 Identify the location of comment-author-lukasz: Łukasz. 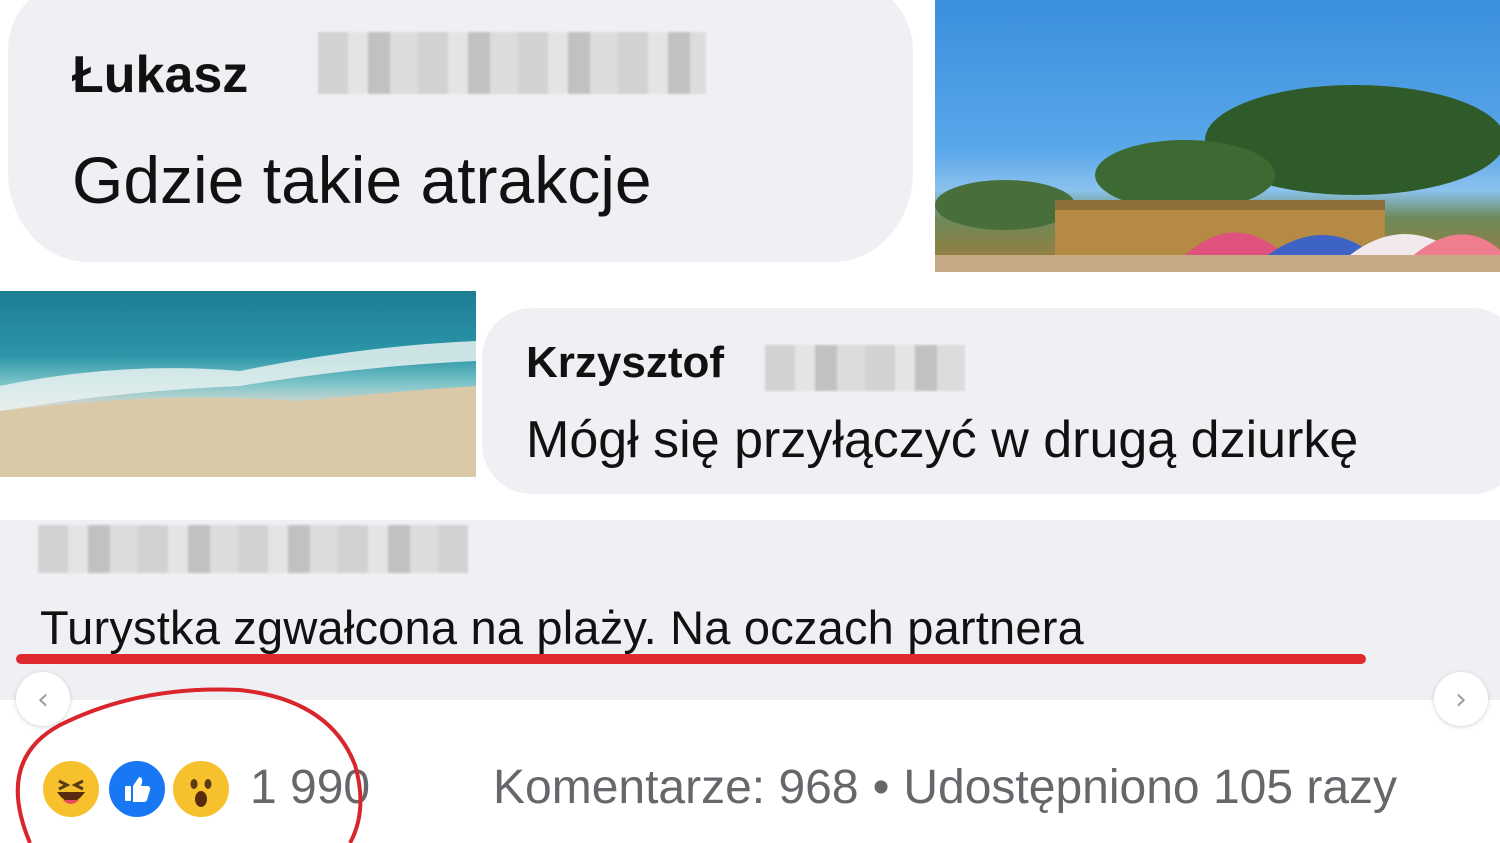
(160, 75).